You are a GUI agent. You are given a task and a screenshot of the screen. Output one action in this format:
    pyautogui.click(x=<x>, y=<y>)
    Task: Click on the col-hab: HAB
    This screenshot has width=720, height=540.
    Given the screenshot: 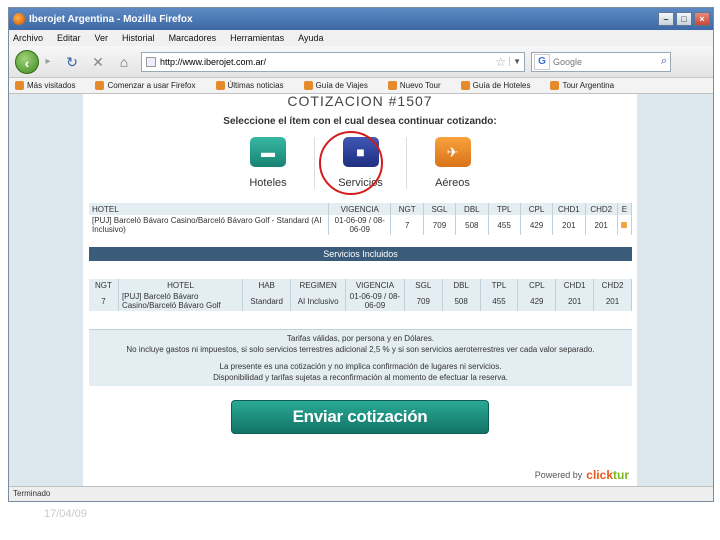 What is the action you would take?
    pyautogui.click(x=267, y=285)
    